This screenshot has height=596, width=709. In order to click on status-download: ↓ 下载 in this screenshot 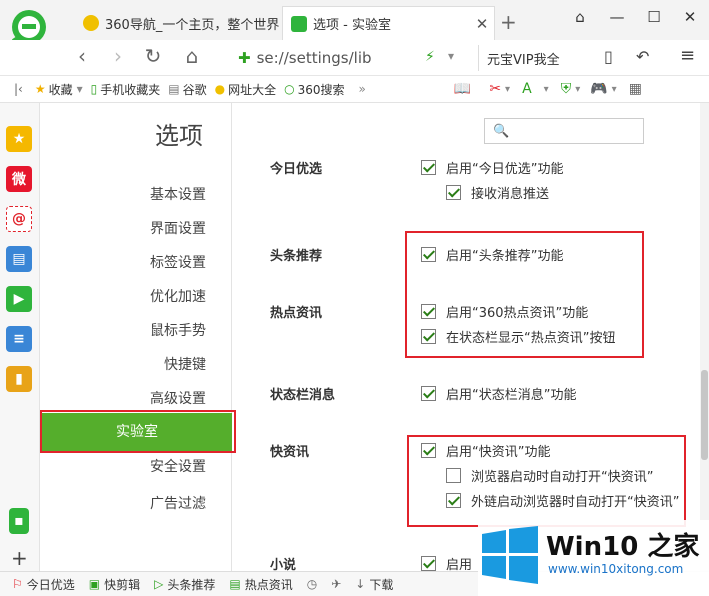, I will do `click(374, 584)`.